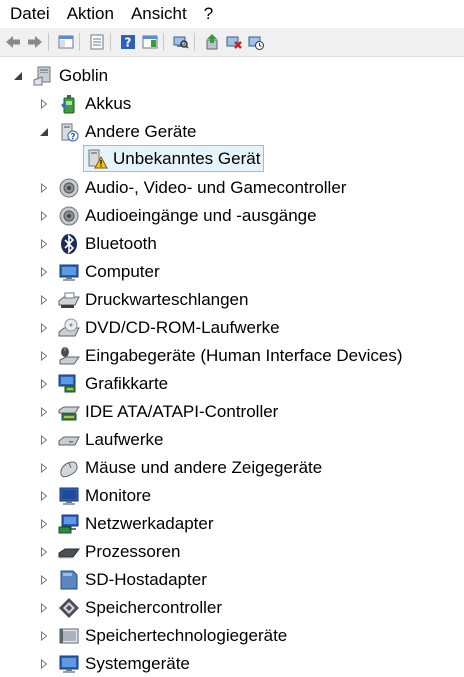 This screenshot has width=464, height=677. I want to click on tree-item-speichertechnologiegeraete: Speichertechnologiegeräte, so click(162, 636).